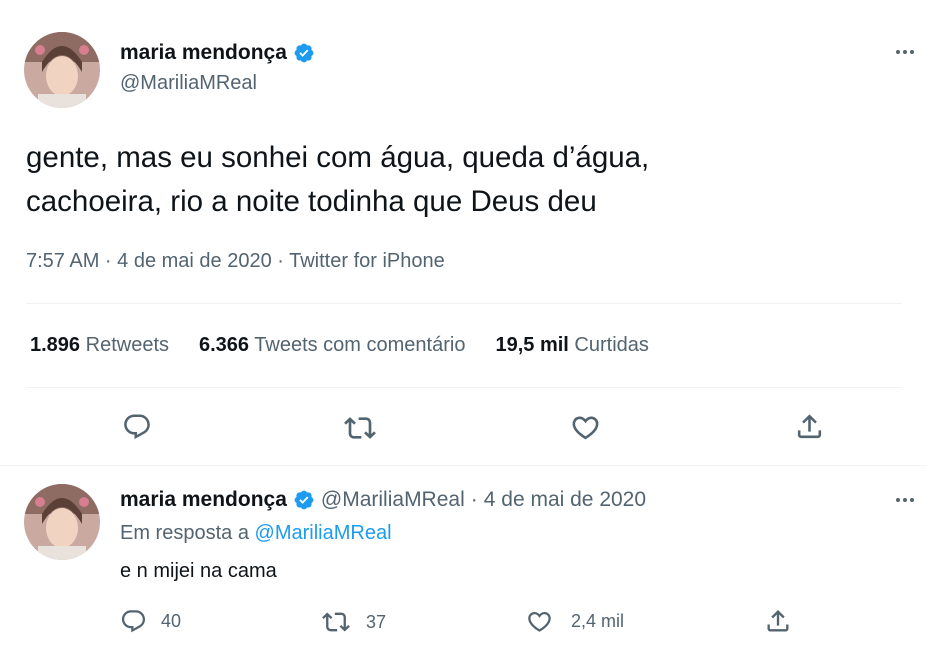  I want to click on retweets-stat: 1.896 Retweets, so click(99, 345).